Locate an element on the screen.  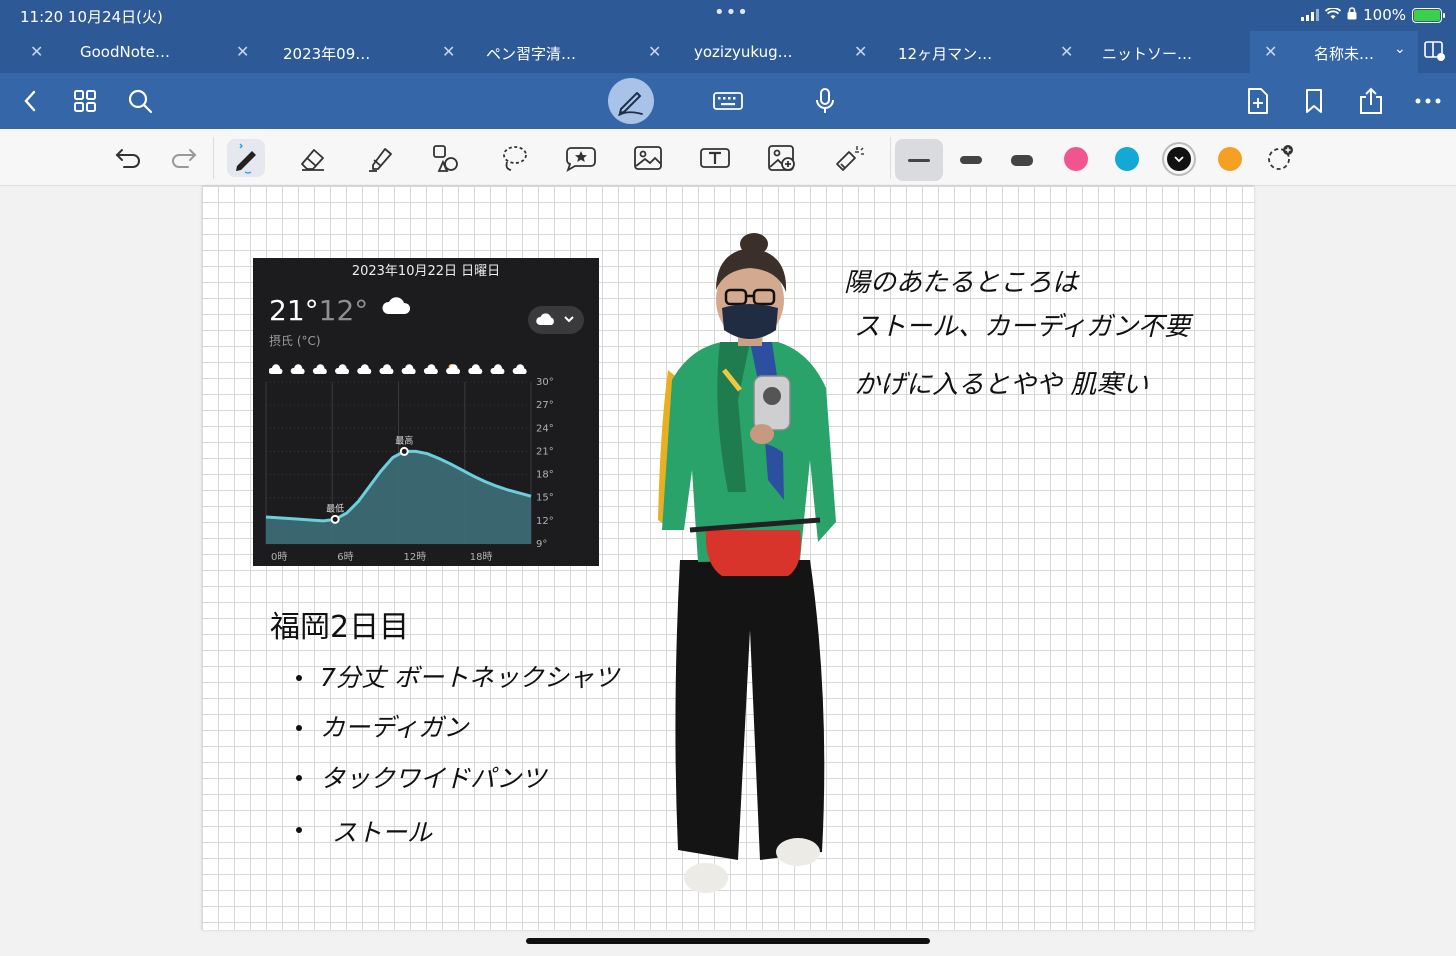
highlighter-tool-icon is located at coordinates (380, 158).